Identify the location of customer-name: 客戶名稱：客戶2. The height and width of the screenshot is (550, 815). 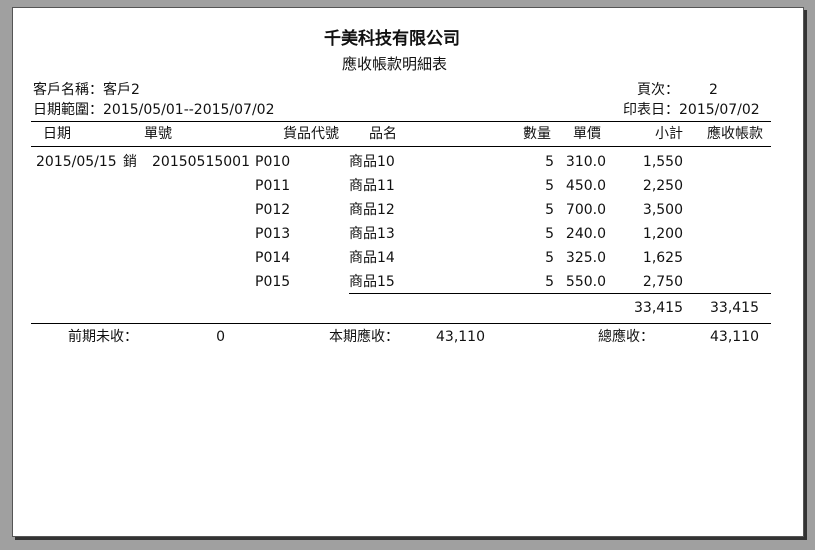
(86, 90).